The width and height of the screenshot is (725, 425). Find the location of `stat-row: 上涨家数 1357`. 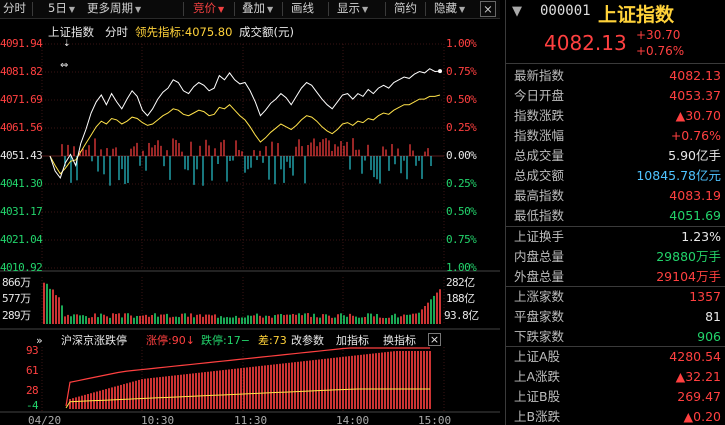

stat-row: 上涨家数 1357 is located at coordinates (615, 297).